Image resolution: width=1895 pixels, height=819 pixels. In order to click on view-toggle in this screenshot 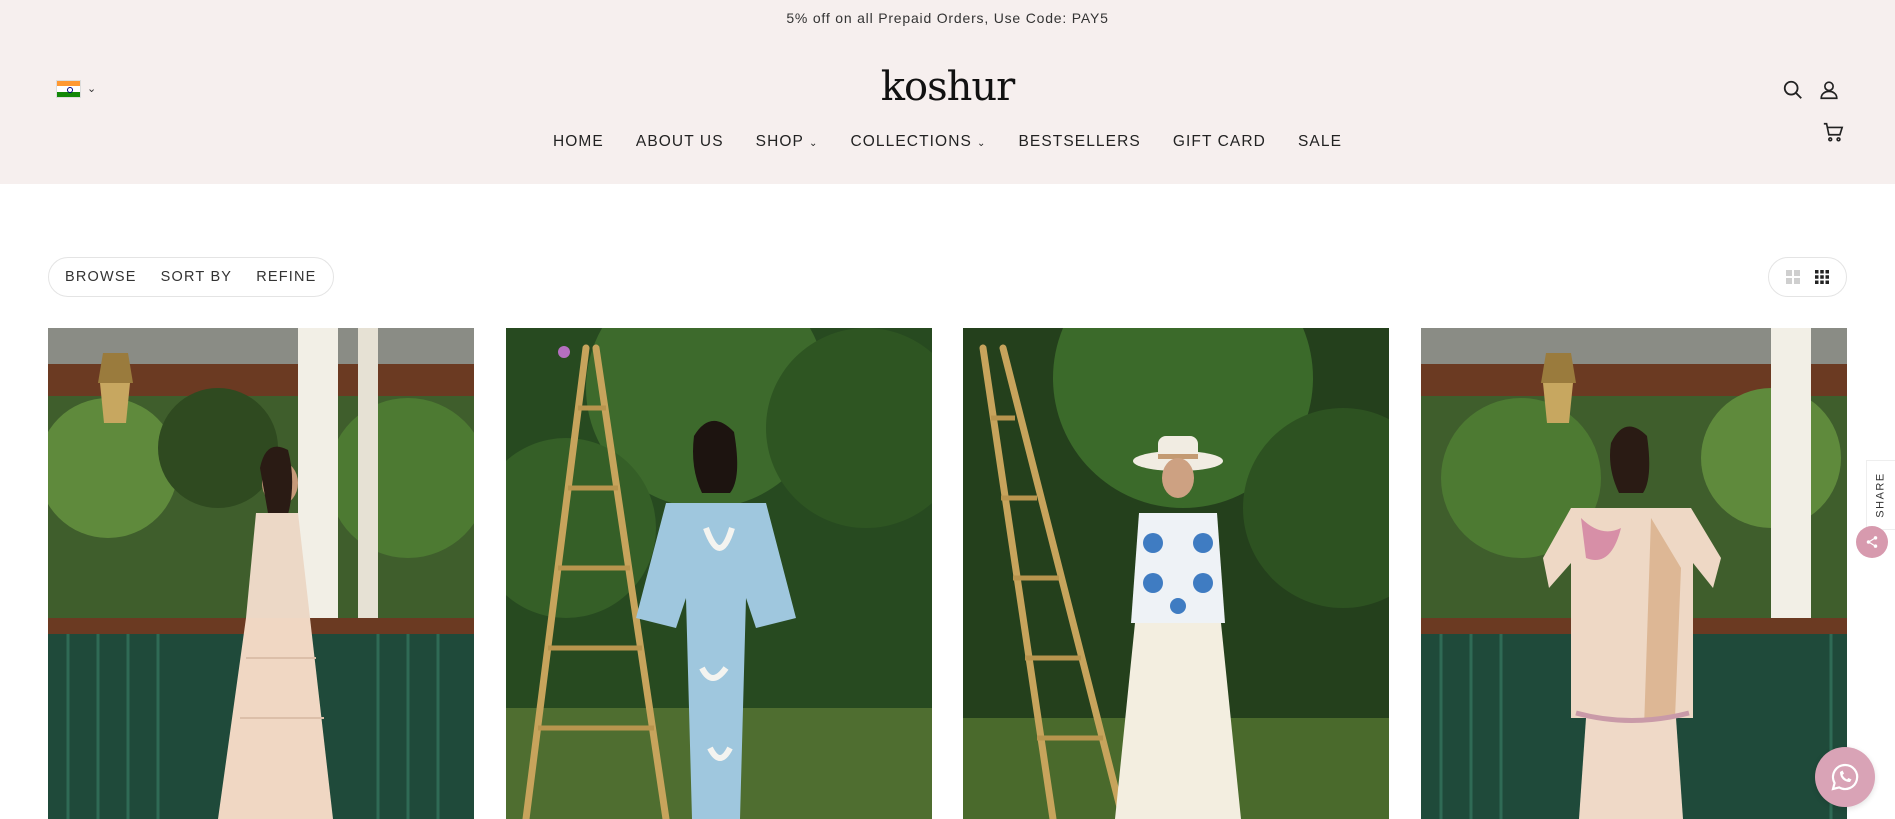, I will do `click(1807, 277)`.